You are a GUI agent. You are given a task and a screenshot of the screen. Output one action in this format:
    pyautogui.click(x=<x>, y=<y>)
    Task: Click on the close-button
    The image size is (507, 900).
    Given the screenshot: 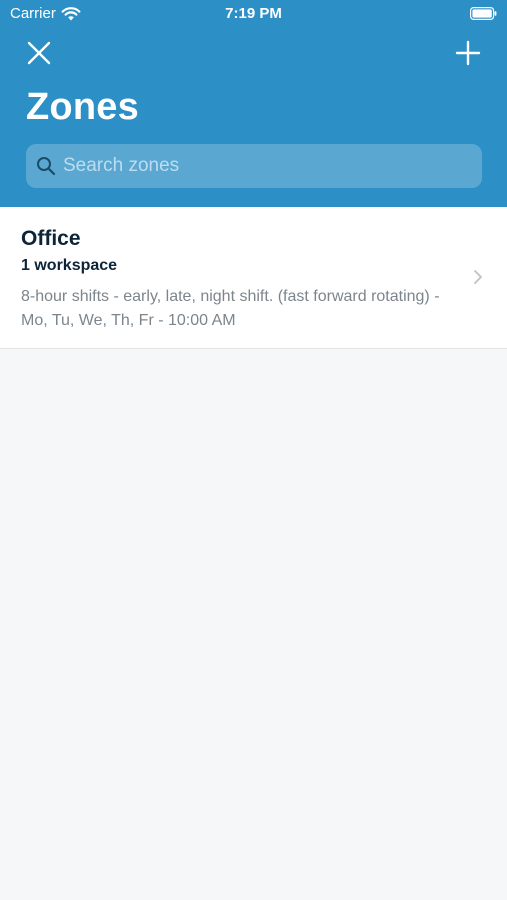 What is the action you would take?
    pyautogui.click(x=39, y=53)
    